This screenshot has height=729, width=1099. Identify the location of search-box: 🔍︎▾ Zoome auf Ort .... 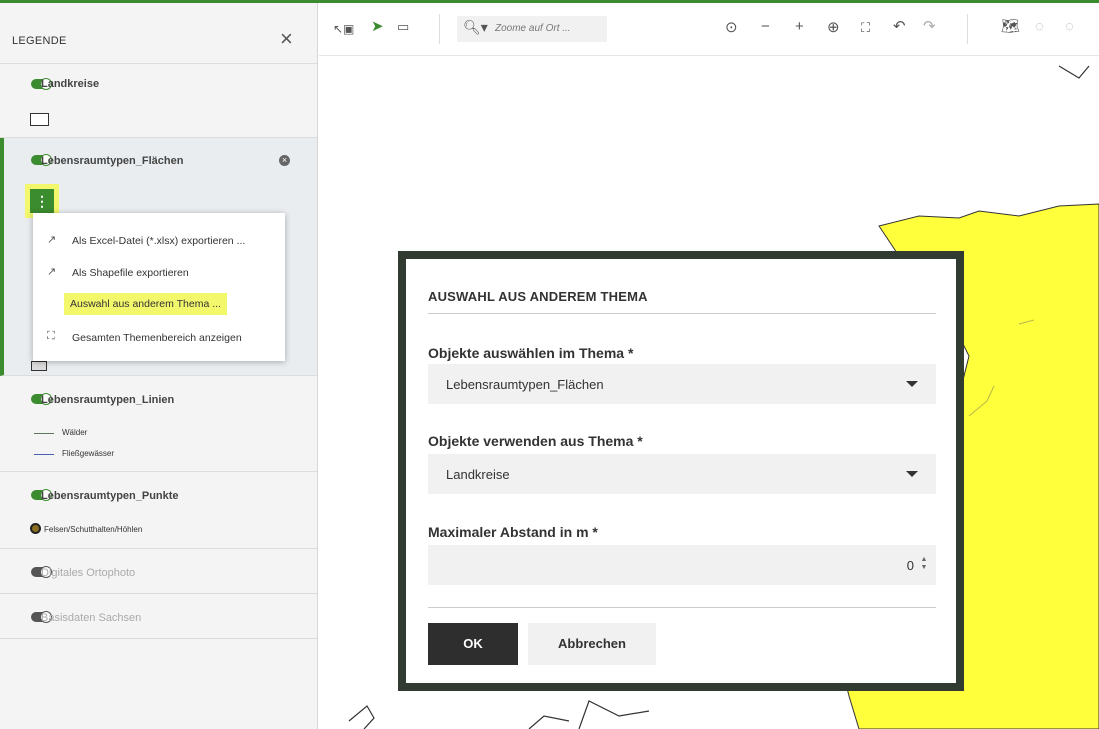
(532, 29).